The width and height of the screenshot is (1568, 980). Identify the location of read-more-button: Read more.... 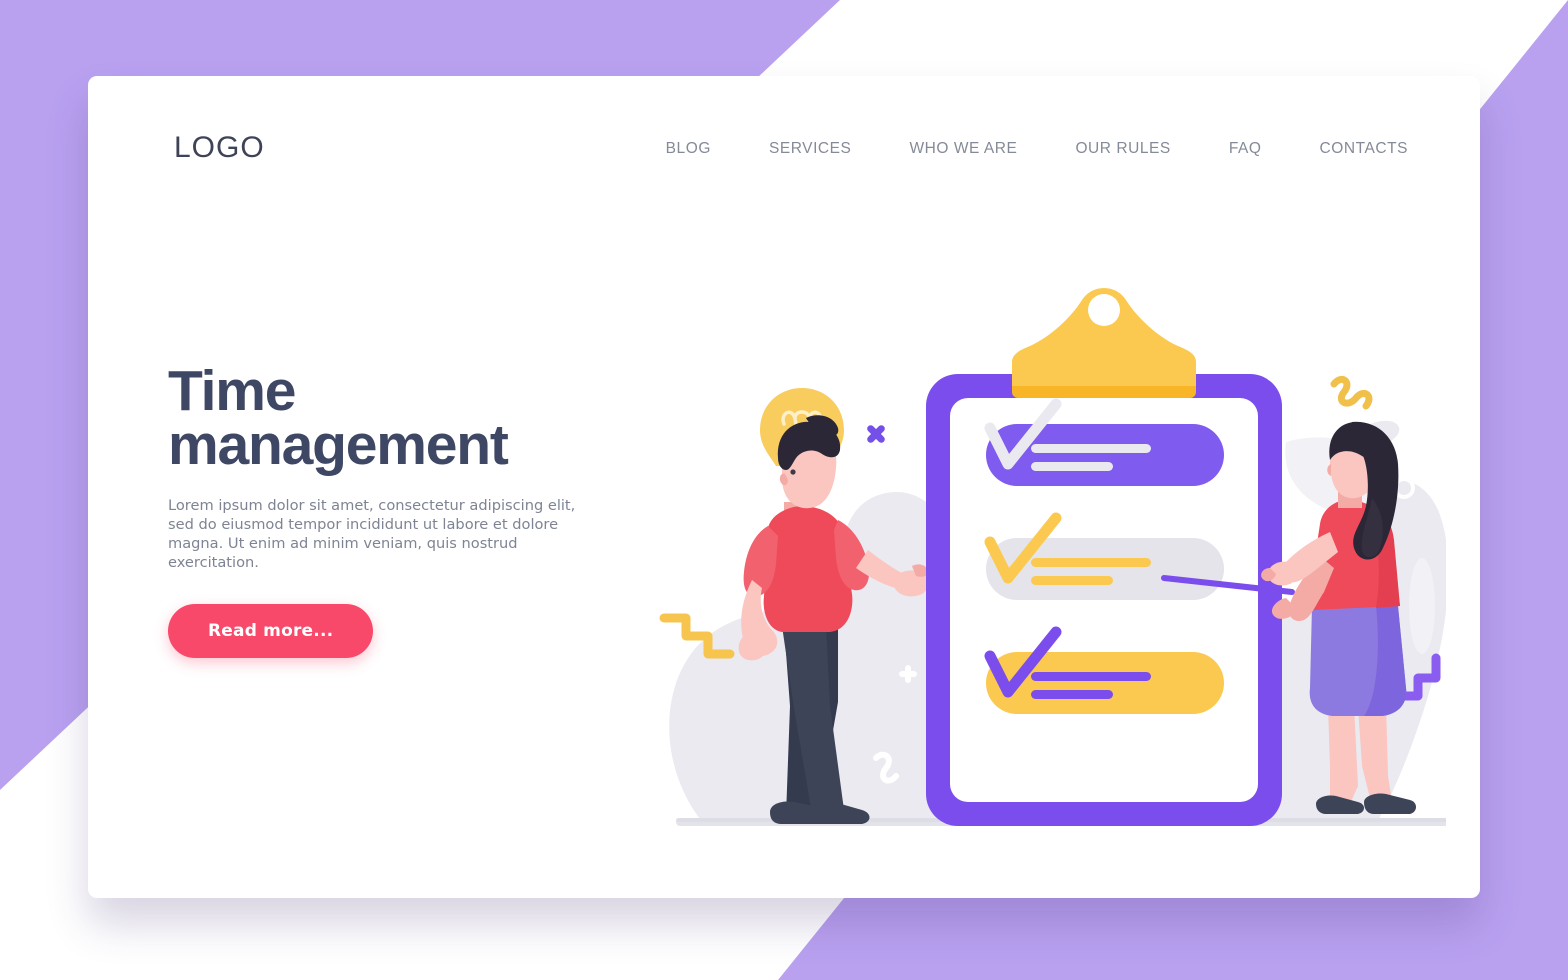
(271, 631).